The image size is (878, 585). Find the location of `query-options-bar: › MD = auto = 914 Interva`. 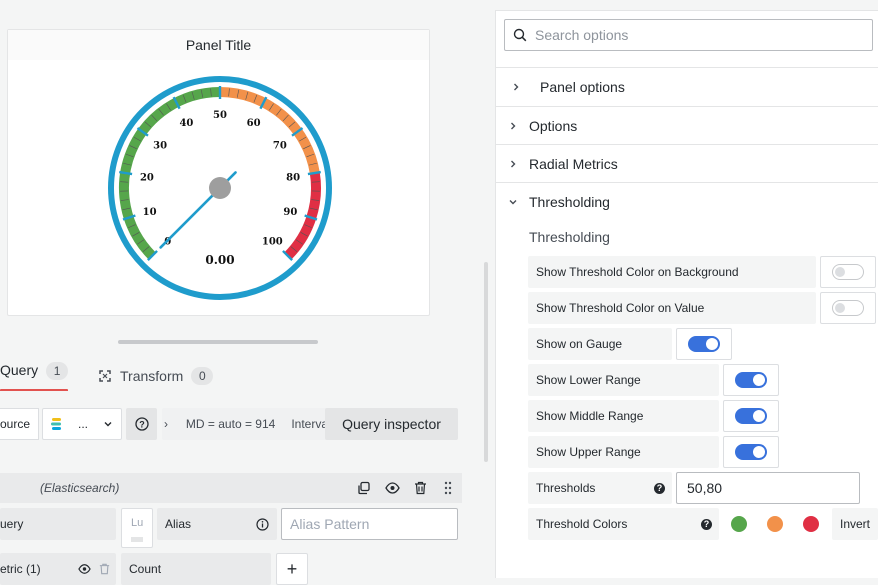

query-options-bar: › MD = auto = 914 Interva is located at coordinates (245, 424).